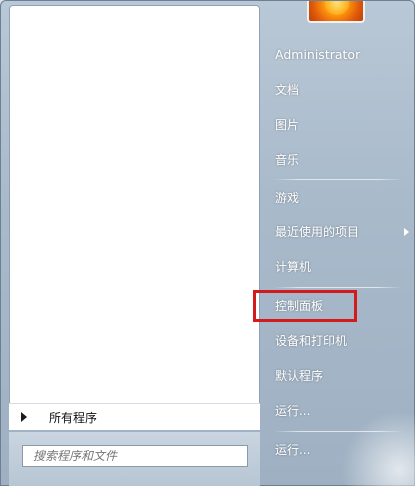 Image resolution: width=415 pixels, height=486 pixels. I want to click on menu-item-computer: 计算机, so click(340, 267).